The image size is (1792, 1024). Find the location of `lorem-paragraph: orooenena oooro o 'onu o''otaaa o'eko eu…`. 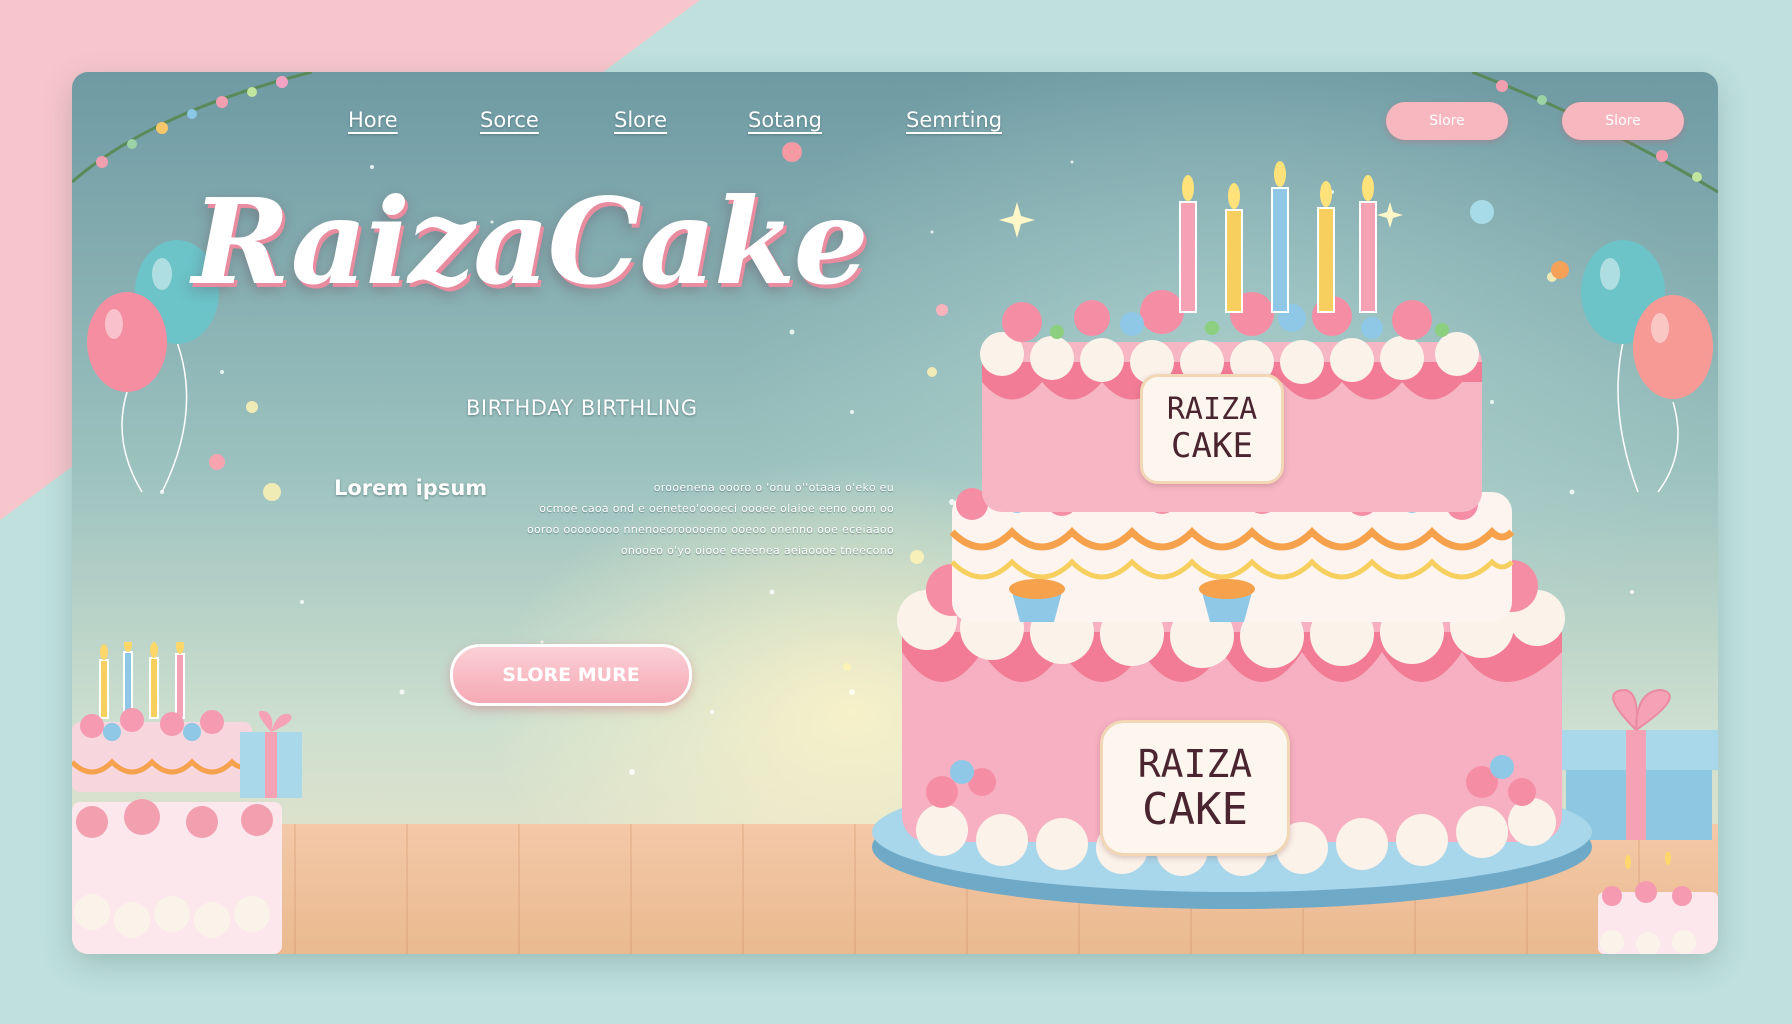

lorem-paragraph: orooenena oooro o 'onu o''otaaa o'eko eu… is located at coordinates (614, 519).